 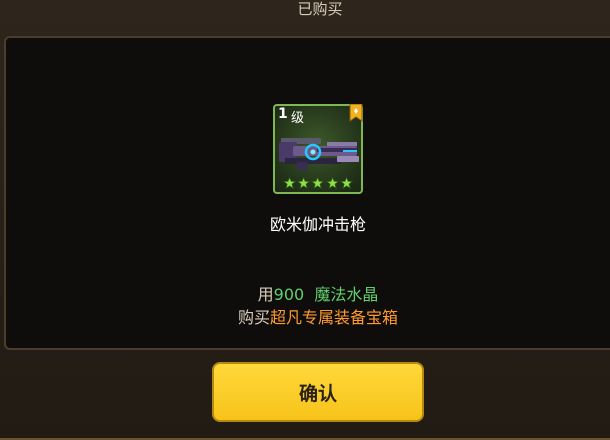 What do you see at coordinates (318, 392) in the screenshot?
I see `confirm-button: 确认` at bounding box center [318, 392].